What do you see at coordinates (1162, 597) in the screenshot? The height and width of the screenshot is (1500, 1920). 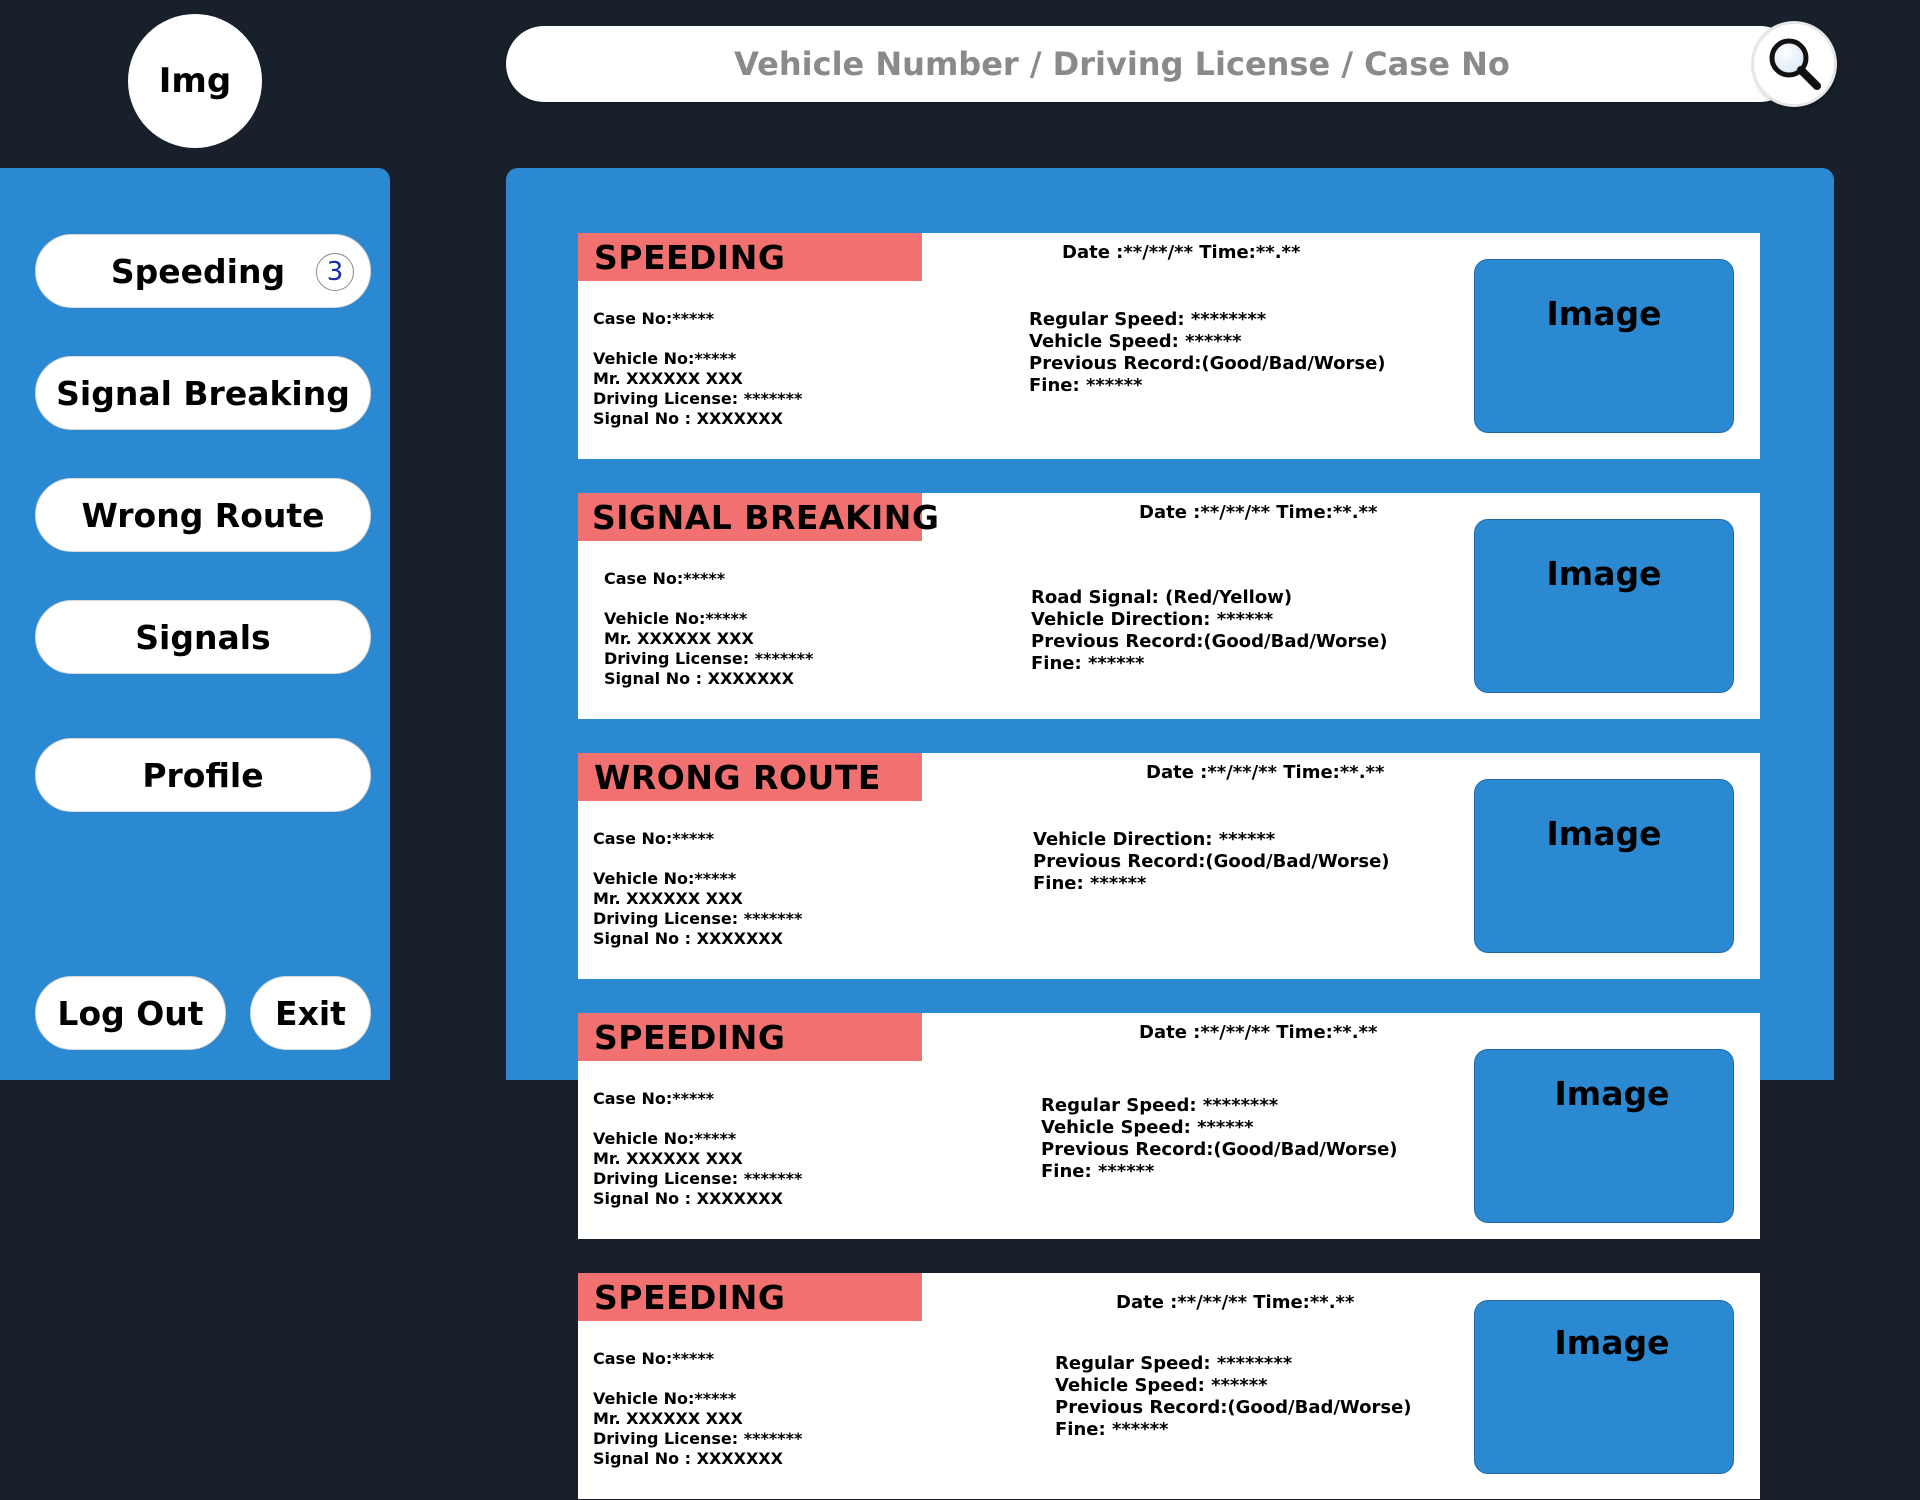 I see `detail-line: Road Signal: (Red/Yellow)` at bounding box center [1162, 597].